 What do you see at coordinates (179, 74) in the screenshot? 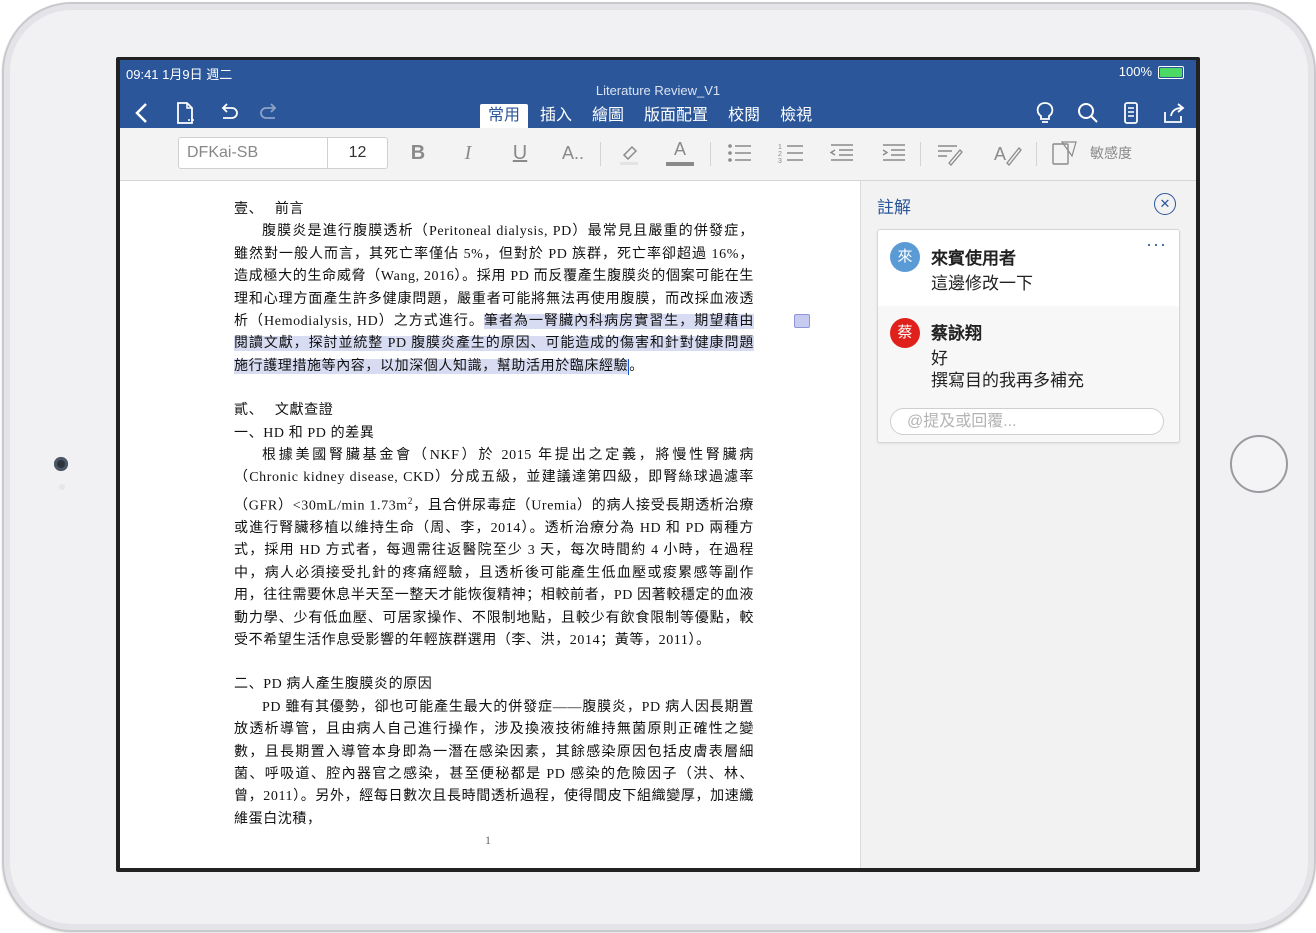
I see `status-time: 09:41 1月9日 週二` at bounding box center [179, 74].